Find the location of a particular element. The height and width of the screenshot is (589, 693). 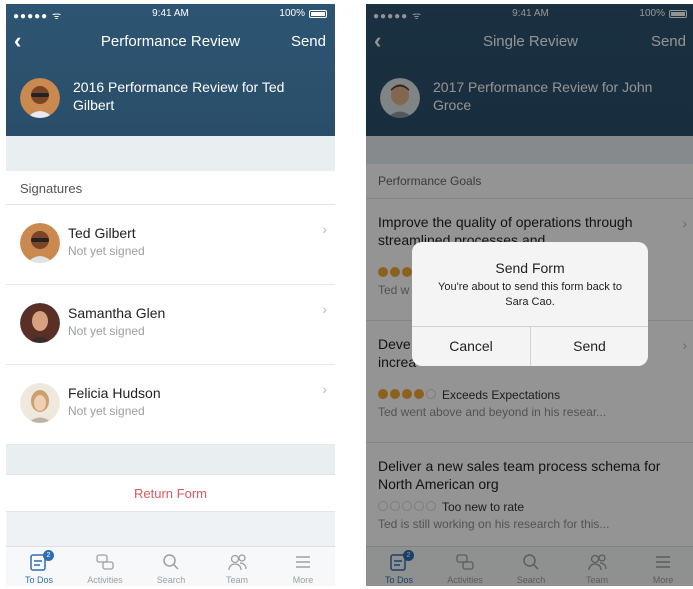

review-summary: 2016 Performance Review for Ted Gilbert is located at coordinates (170, 98).